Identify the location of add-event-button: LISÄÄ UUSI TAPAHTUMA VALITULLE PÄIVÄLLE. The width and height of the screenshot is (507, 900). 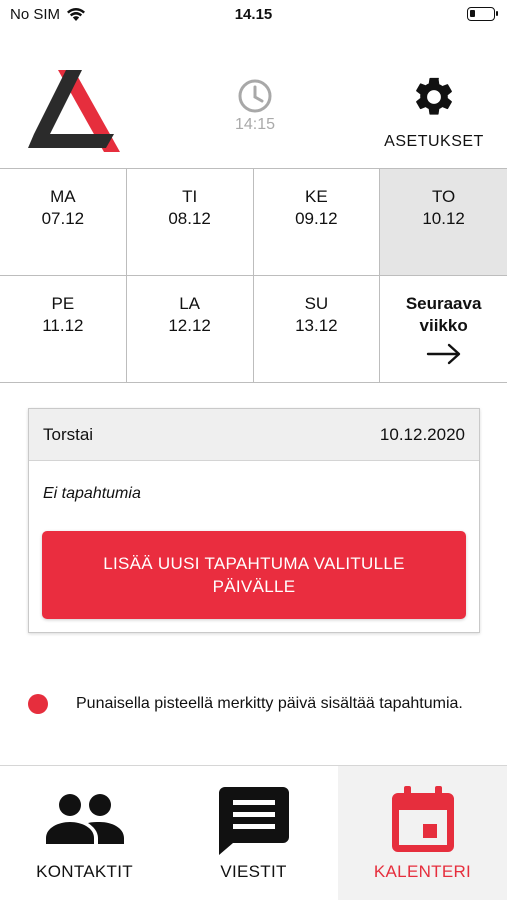
(254, 575).